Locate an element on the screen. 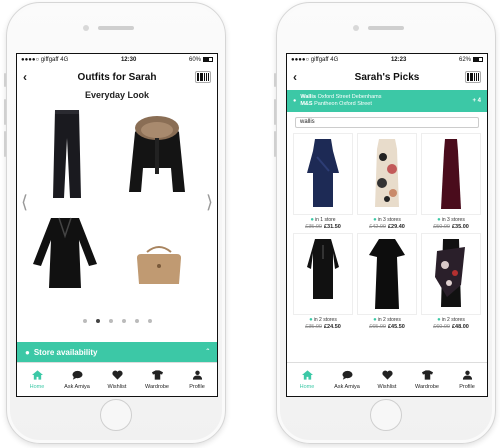  product-card: ● in 2 stores £60.00 £48.00 is located at coordinates (451, 281).